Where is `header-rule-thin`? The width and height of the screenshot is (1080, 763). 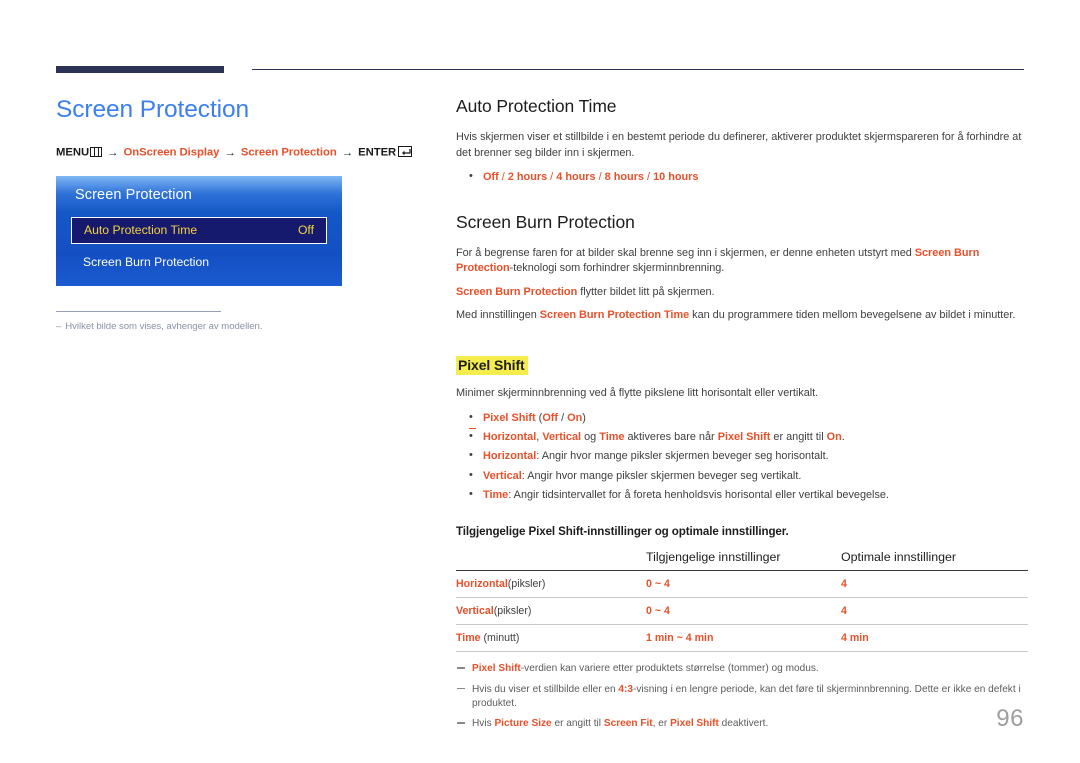 header-rule-thin is located at coordinates (638, 70).